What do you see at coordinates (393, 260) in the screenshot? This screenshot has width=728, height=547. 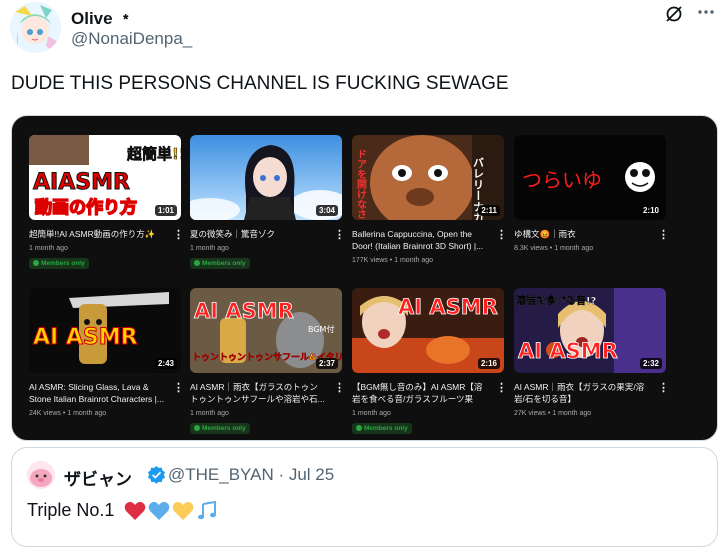 I see `video-meta: 177K views • 1 month ago` at bounding box center [393, 260].